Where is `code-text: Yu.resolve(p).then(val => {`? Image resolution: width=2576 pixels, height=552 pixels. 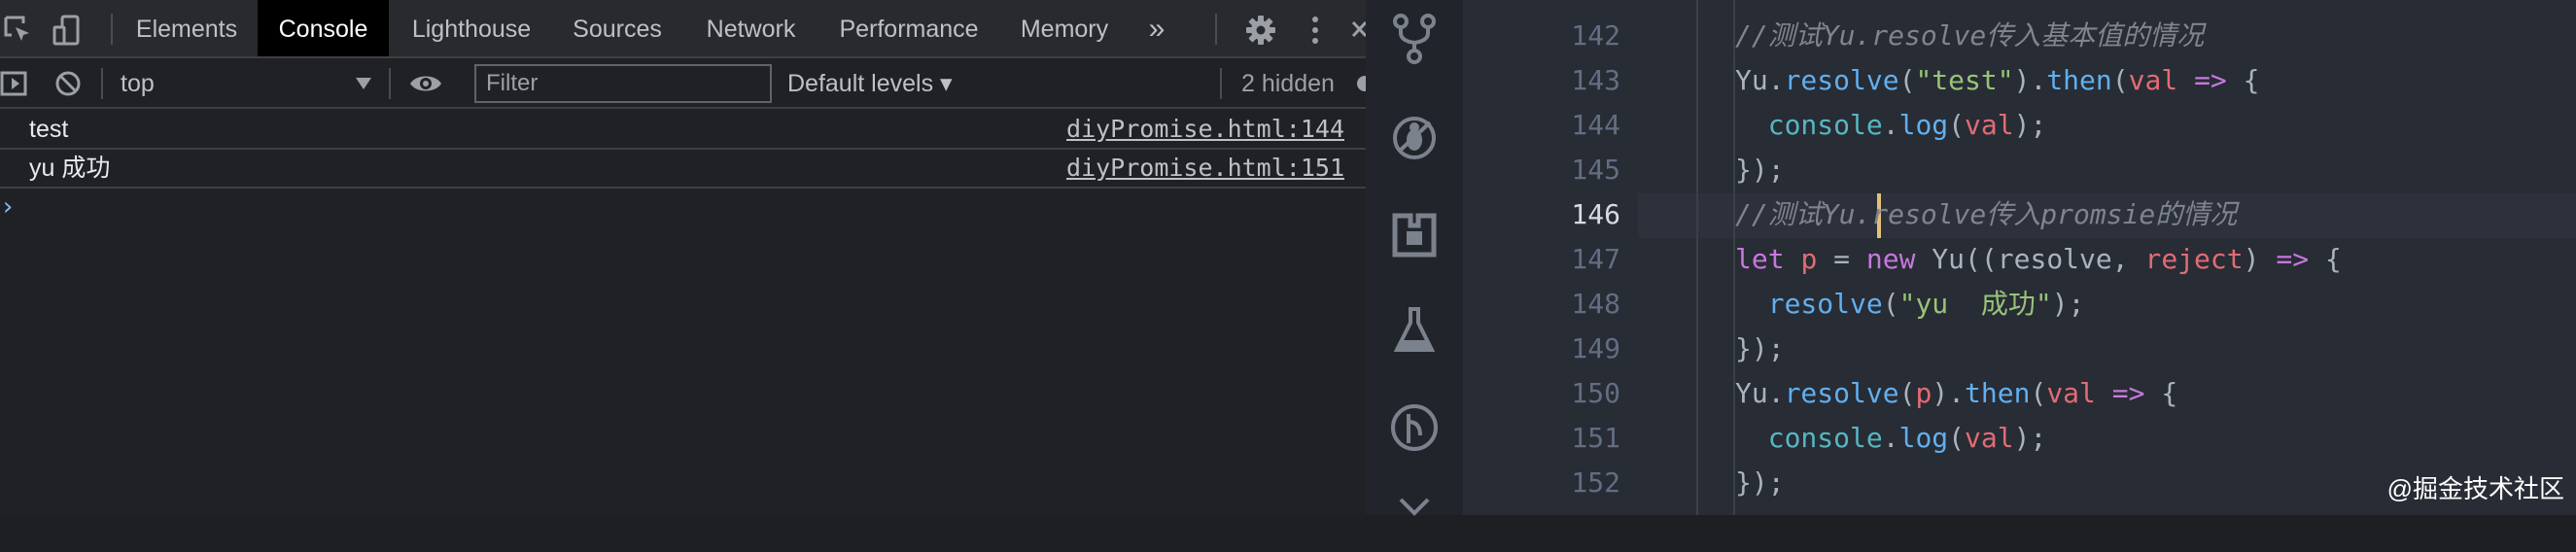
code-text: Yu.resolve(p).then(val => { is located at coordinates (1956, 393).